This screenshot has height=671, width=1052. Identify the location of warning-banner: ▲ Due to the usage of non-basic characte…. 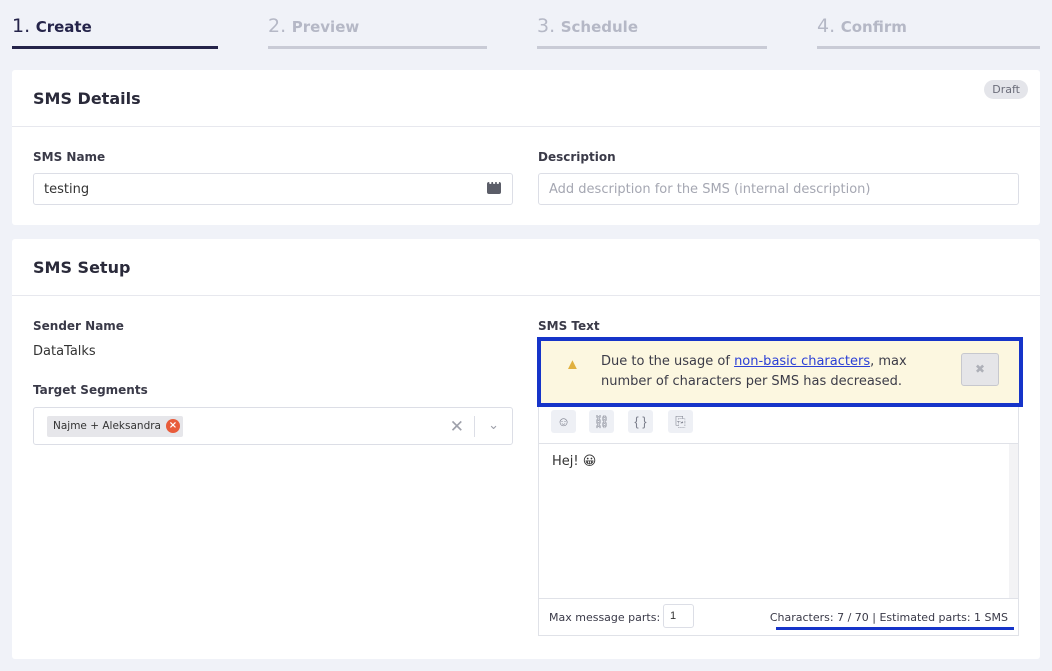
(780, 372).